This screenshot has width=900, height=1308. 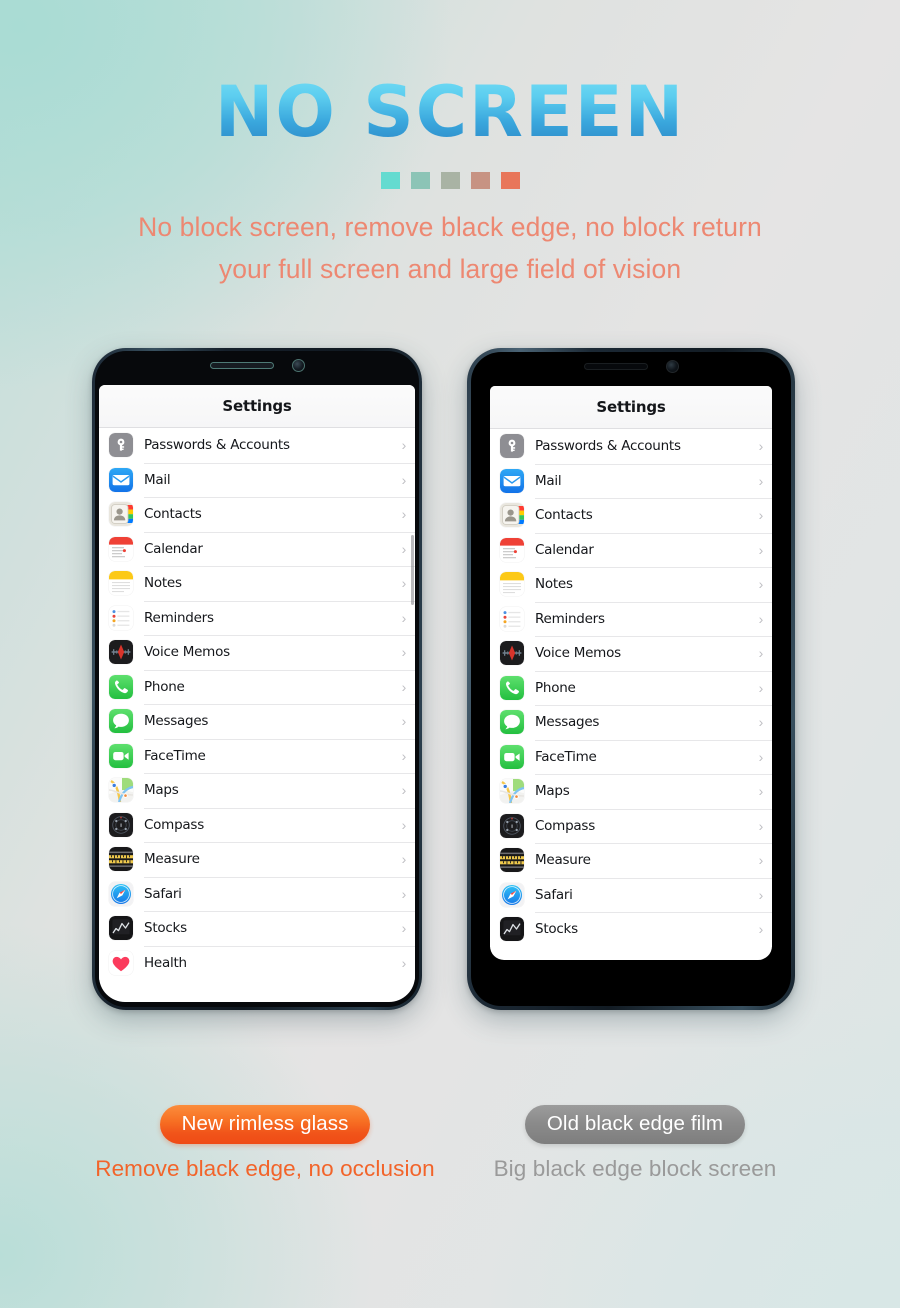 What do you see at coordinates (265, 1124) in the screenshot?
I see `badge-new-rimless-glass: New rimless glass` at bounding box center [265, 1124].